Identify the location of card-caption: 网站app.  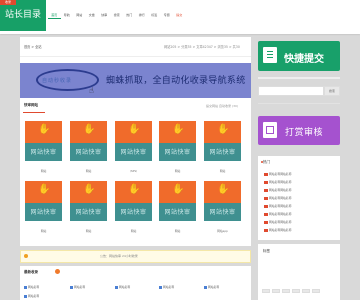
(222, 231).